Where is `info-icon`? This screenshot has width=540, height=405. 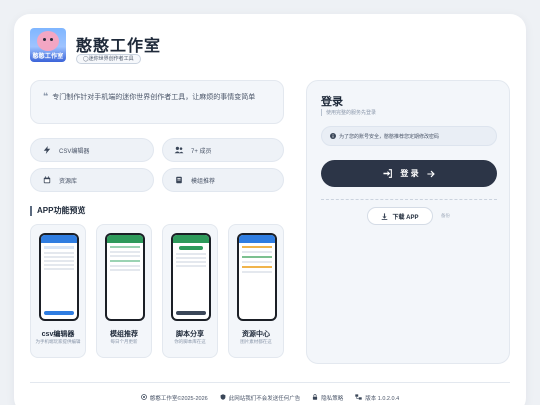
info-icon is located at coordinates (333, 136).